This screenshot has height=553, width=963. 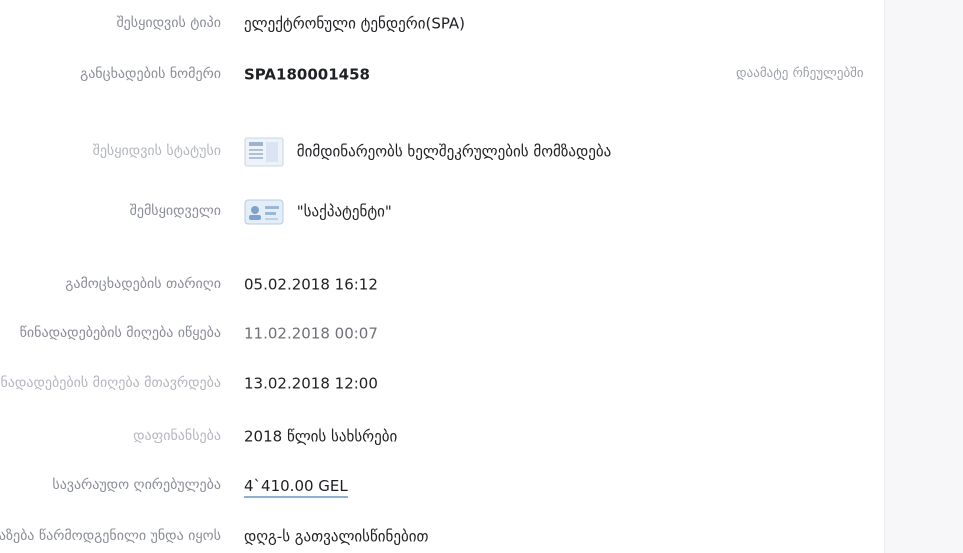 What do you see at coordinates (168, 23) in the screenshot?
I see `label-procurement-type: შესყიდვის ტიპი` at bounding box center [168, 23].